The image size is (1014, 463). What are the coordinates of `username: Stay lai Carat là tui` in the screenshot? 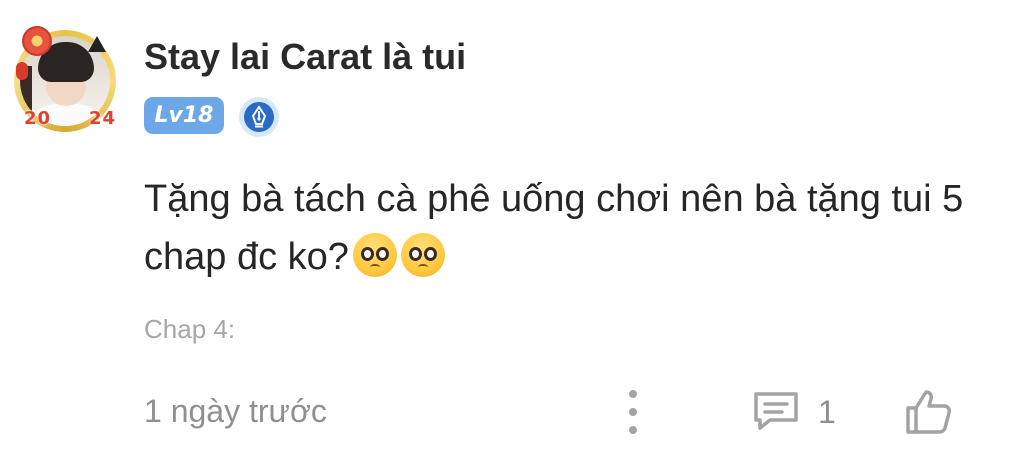 It's located at (305, 57).